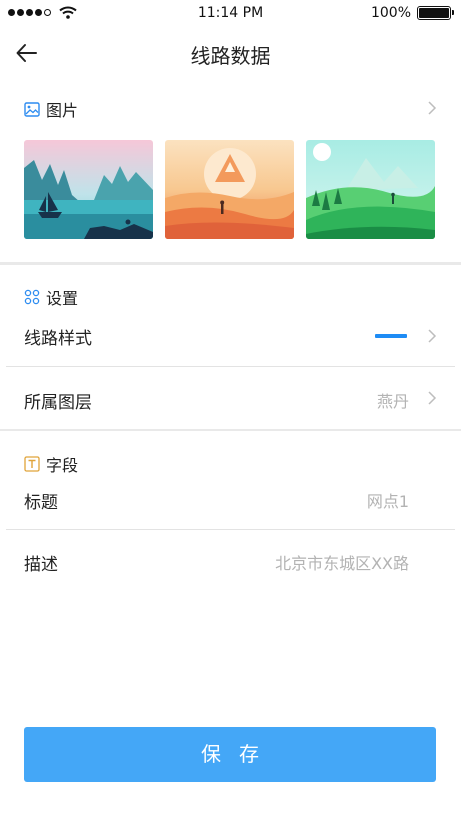 Image resolution: width=461 pixels, height=820 pixels. What do you see at coordinates (392, 401) in the screenshot?
I see `layer-value: 燕丹` at bounding box center [392, 401].